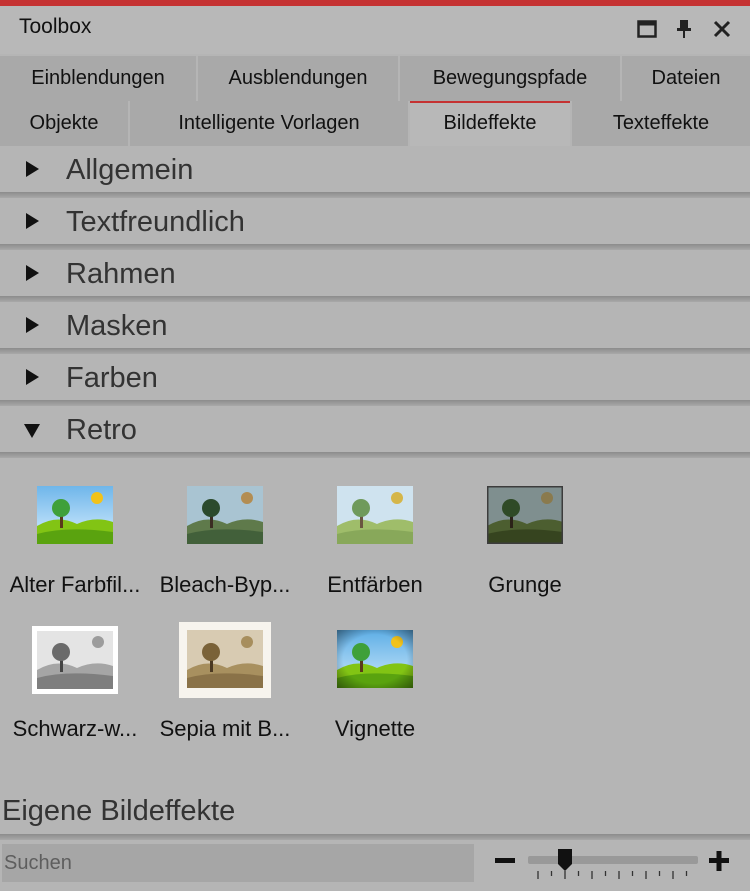  I want to click on zoom-out-icon, so click(505, 861).